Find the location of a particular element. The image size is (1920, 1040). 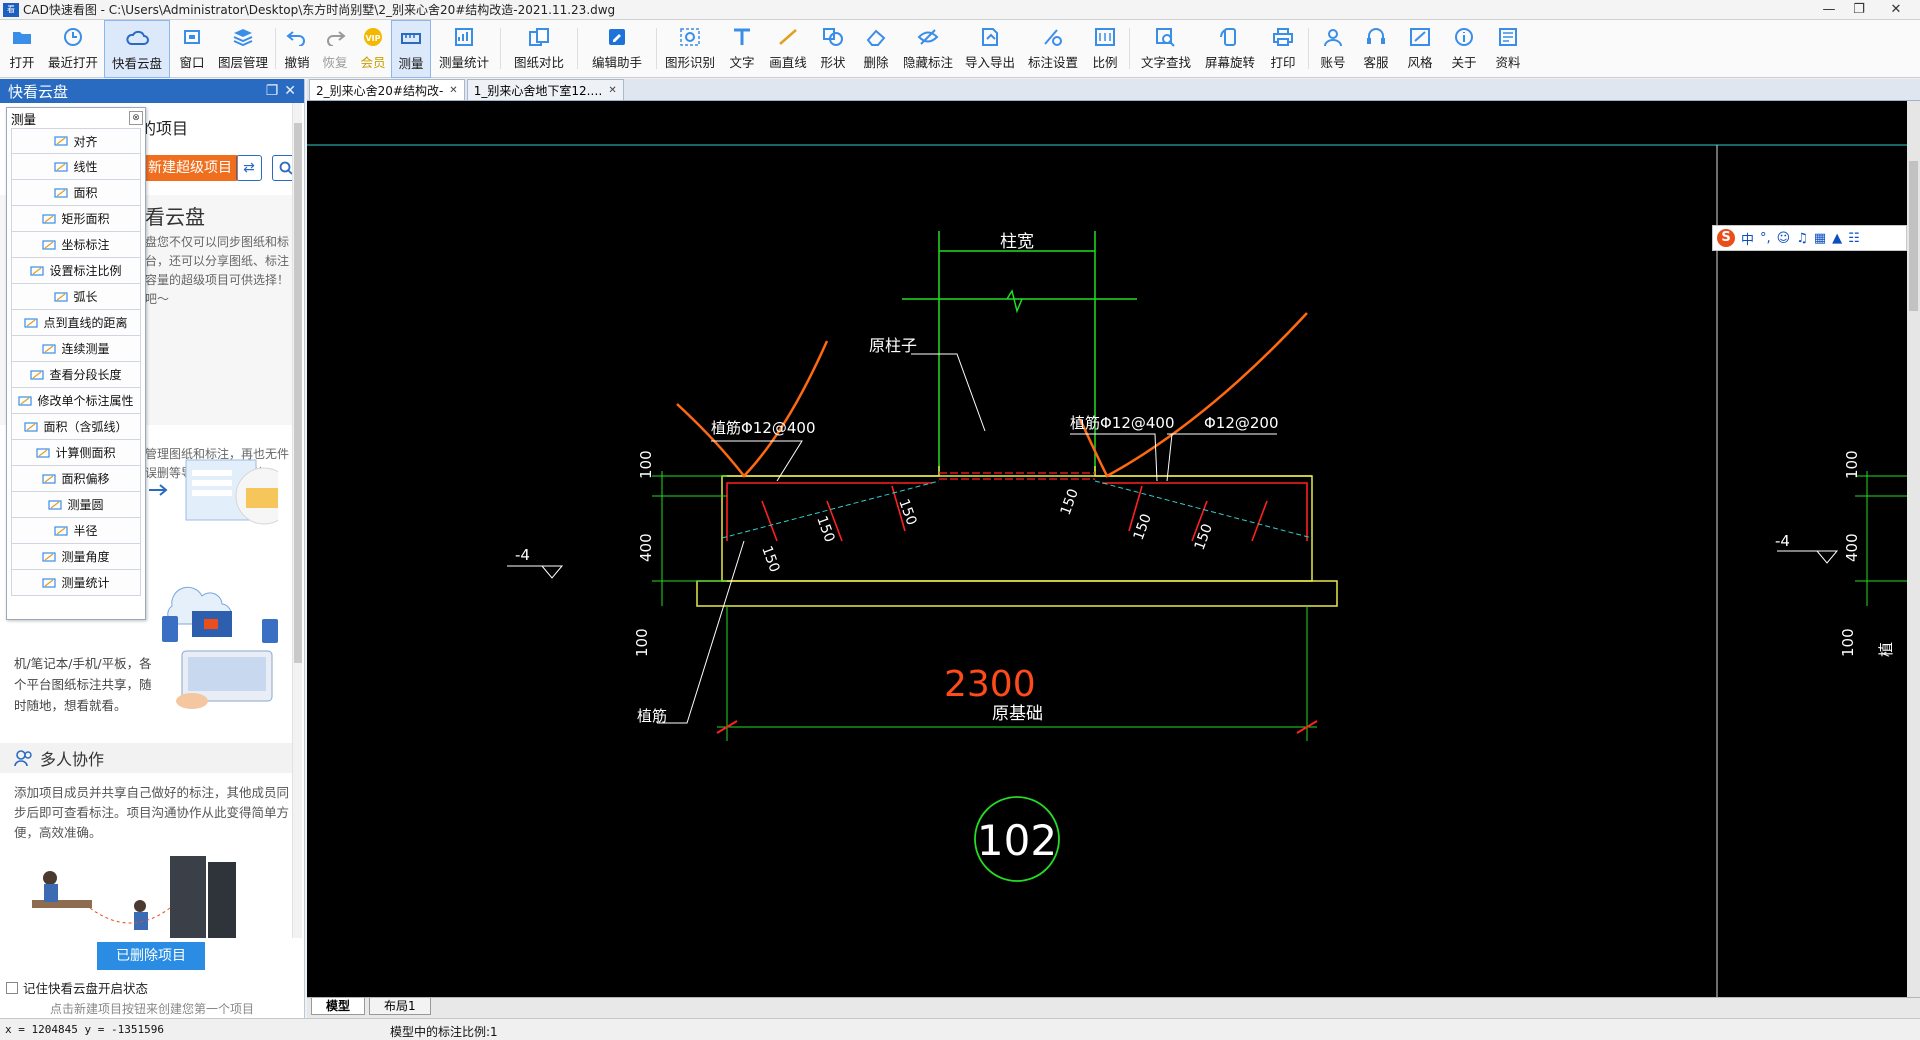

measure-menu-item: 弧长 is located at coordinates (76, 297).